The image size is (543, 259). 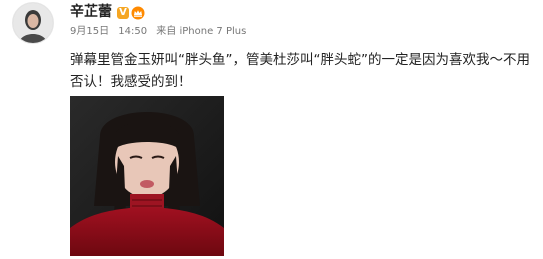 What do you see at coordinates (89, 31) in the screenshot?
I see `post-date: 9月15日` at bounding box center [89, 31].